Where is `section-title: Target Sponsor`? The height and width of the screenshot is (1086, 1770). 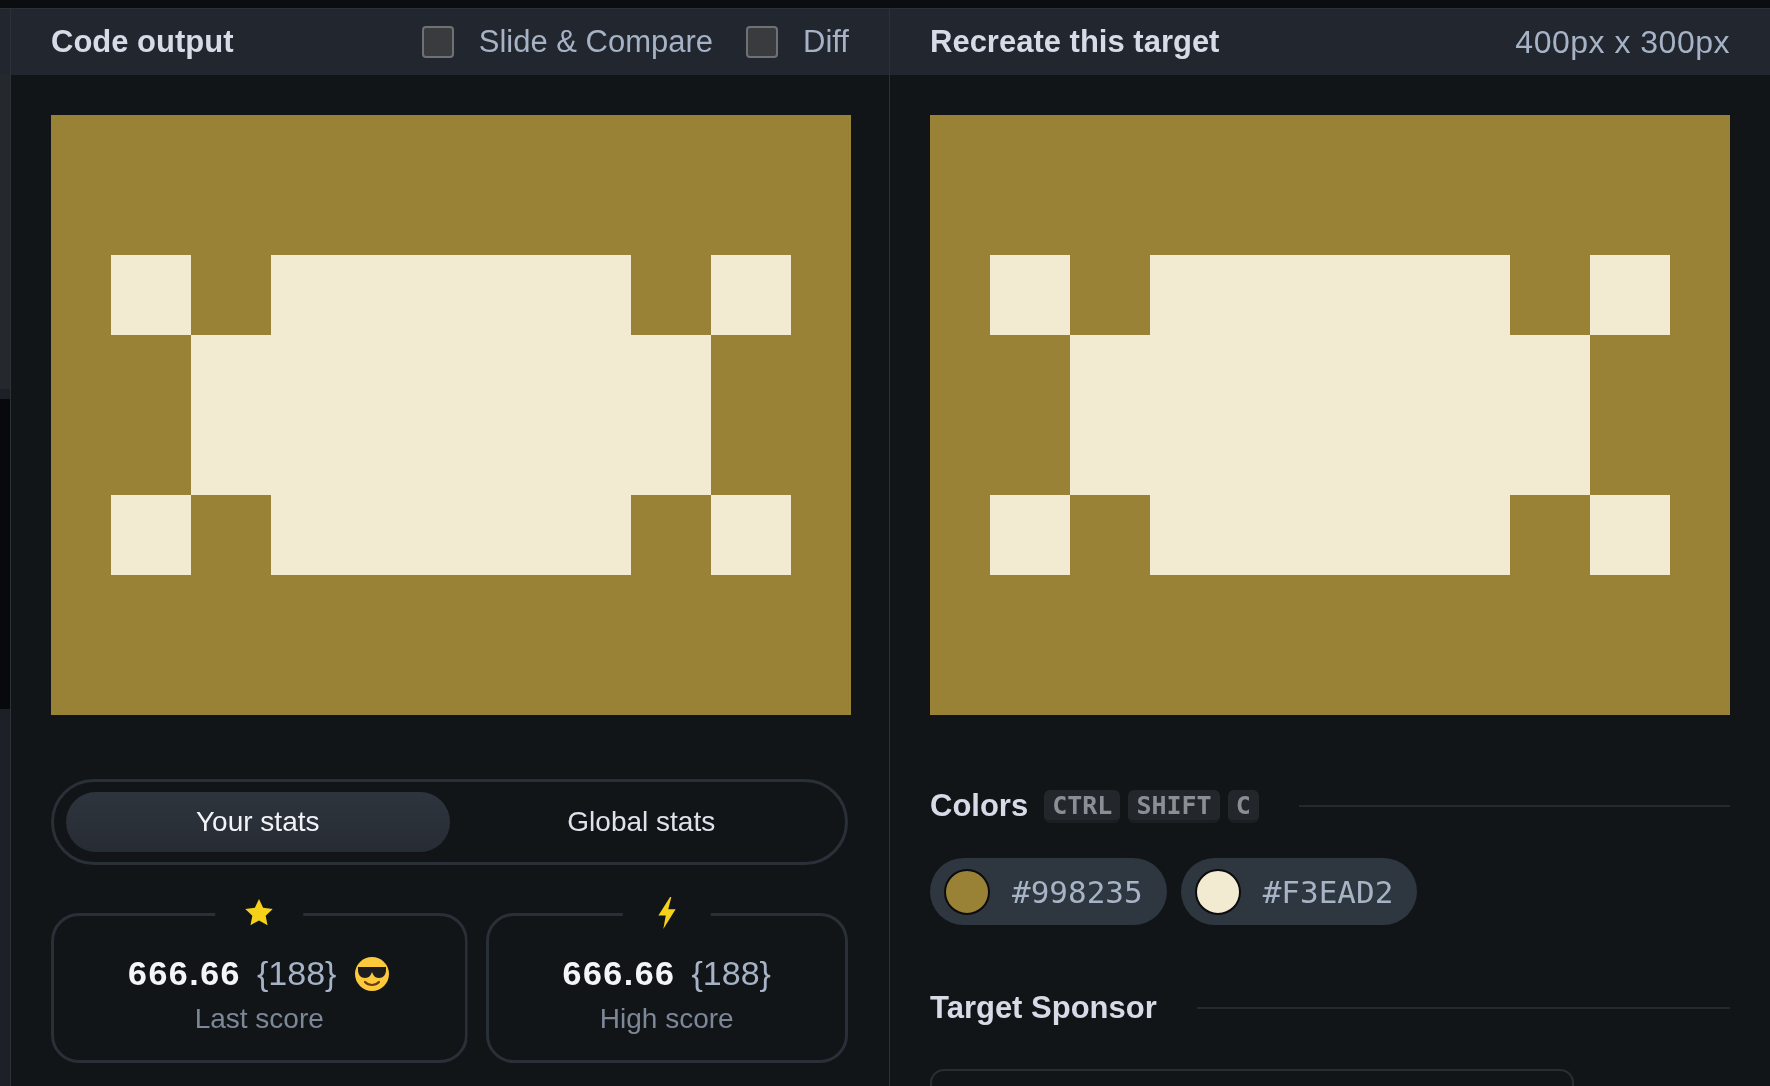 section-title: Target Sponsor is located at coordinates (1043, 1008).